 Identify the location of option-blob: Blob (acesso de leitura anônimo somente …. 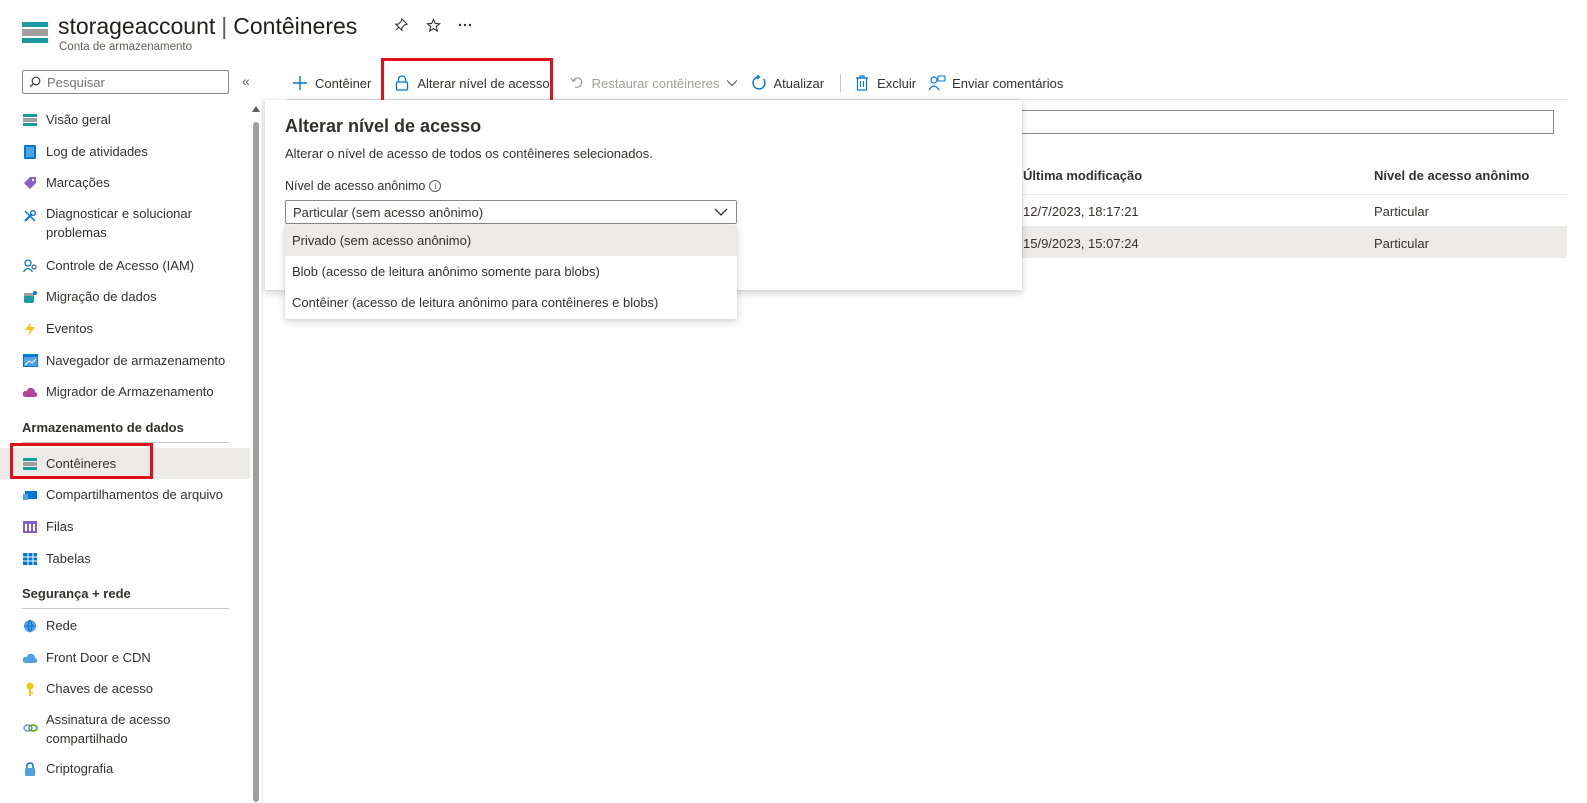
(511, 271).